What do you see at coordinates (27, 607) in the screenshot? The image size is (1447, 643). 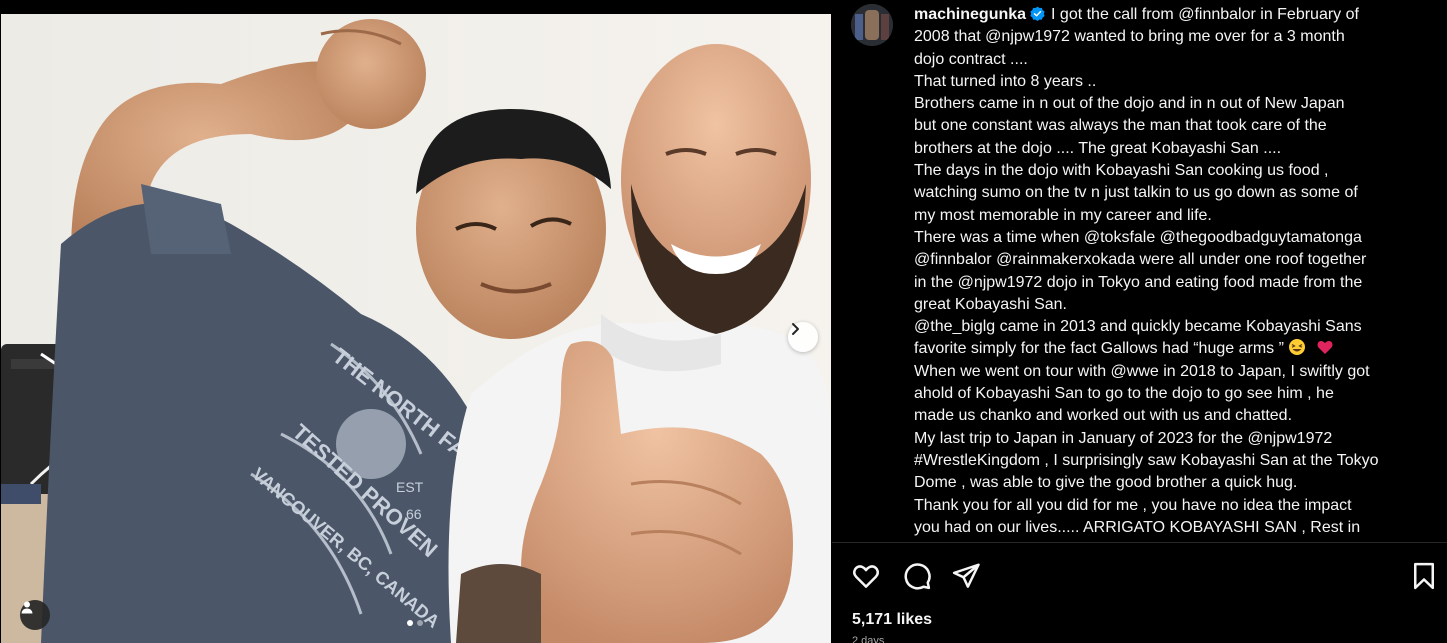 I see `user-tag-icon` at bounding box center [27, 607].